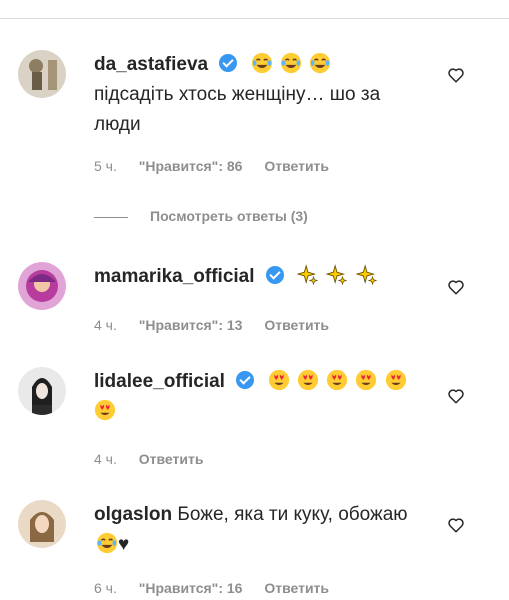 The width and height of the screenshot is (509, 600). I want to click on like-count: "Нравится": 86, so click(191, 166).